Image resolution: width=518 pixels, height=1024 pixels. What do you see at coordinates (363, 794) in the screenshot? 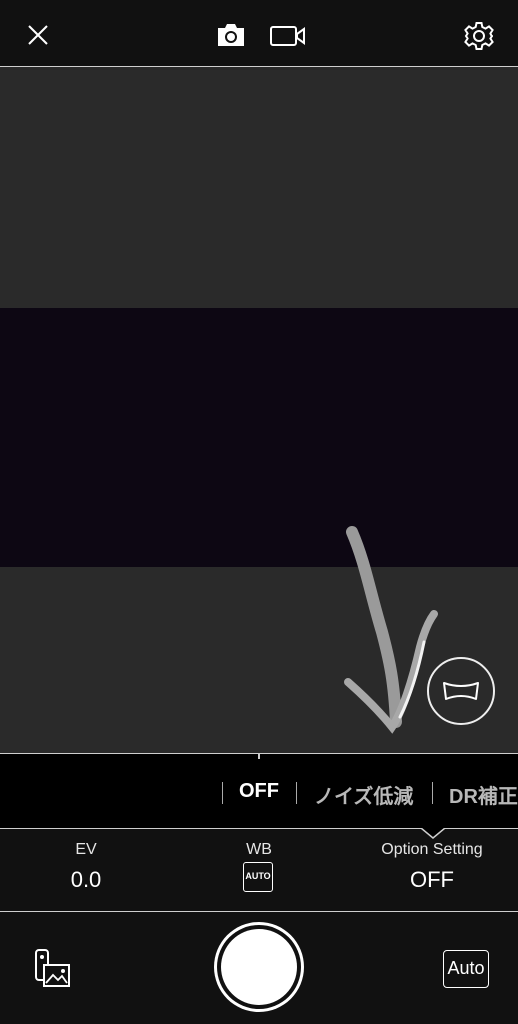
I see `option-noise-reduction: ノイズ低減` at bounding box center [363, 794].